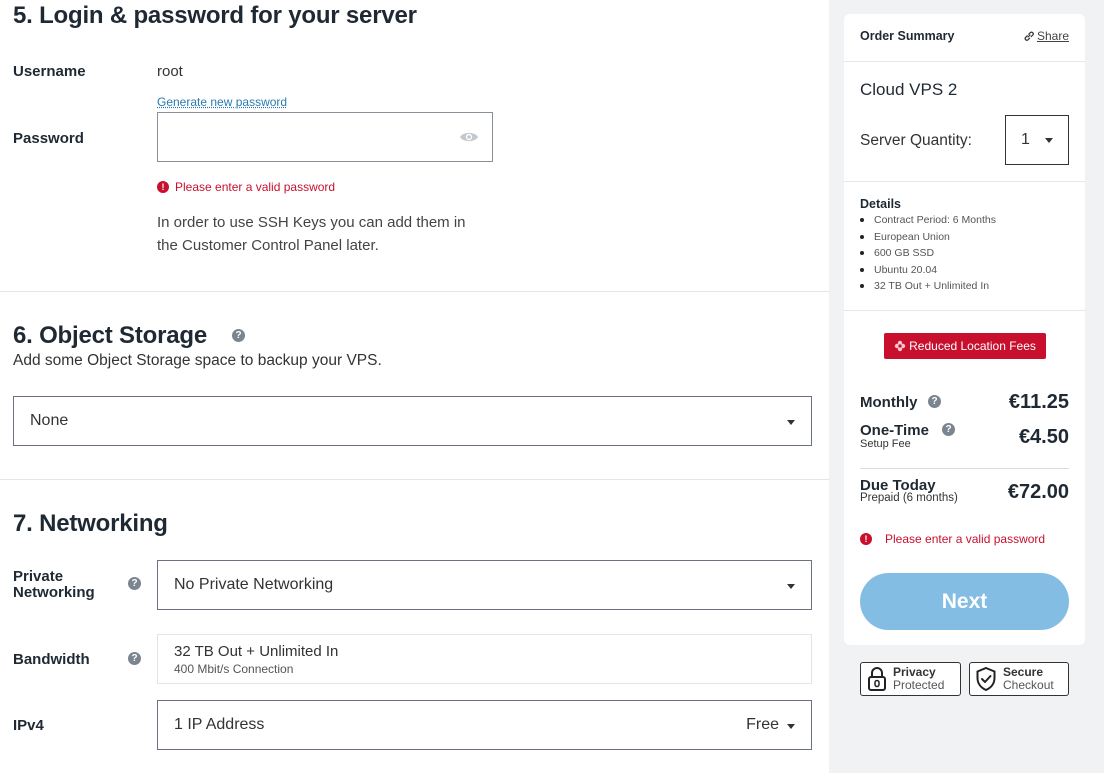 The height and width of the screenshot is (773, 1104). I want to click on summary-error: ! Please enter a valid password, so click(952, 539).